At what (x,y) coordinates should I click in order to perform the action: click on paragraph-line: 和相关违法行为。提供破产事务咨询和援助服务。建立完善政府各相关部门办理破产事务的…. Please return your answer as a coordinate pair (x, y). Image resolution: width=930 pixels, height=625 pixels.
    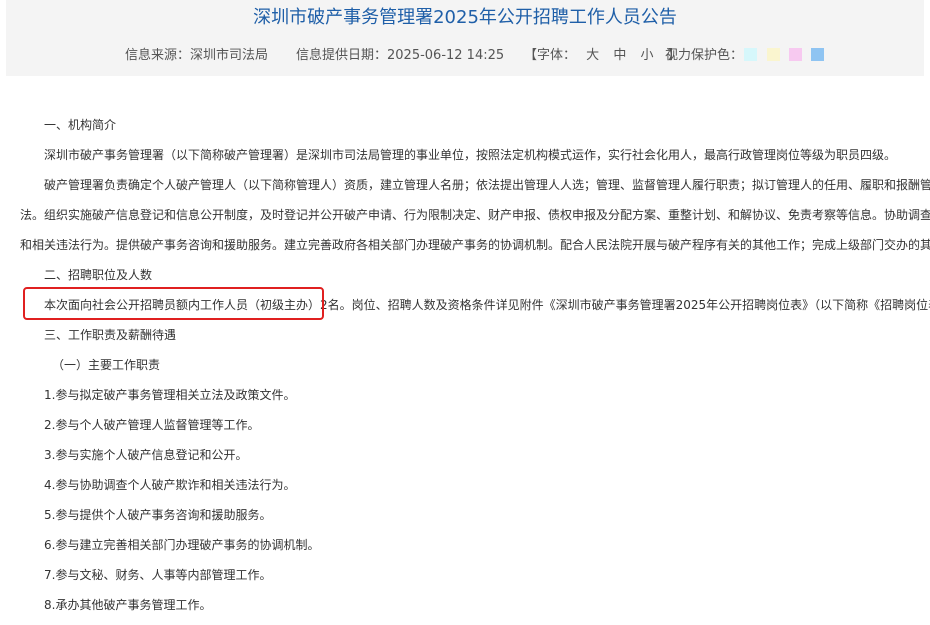
    Looking at the image, I should click on (475, 245).